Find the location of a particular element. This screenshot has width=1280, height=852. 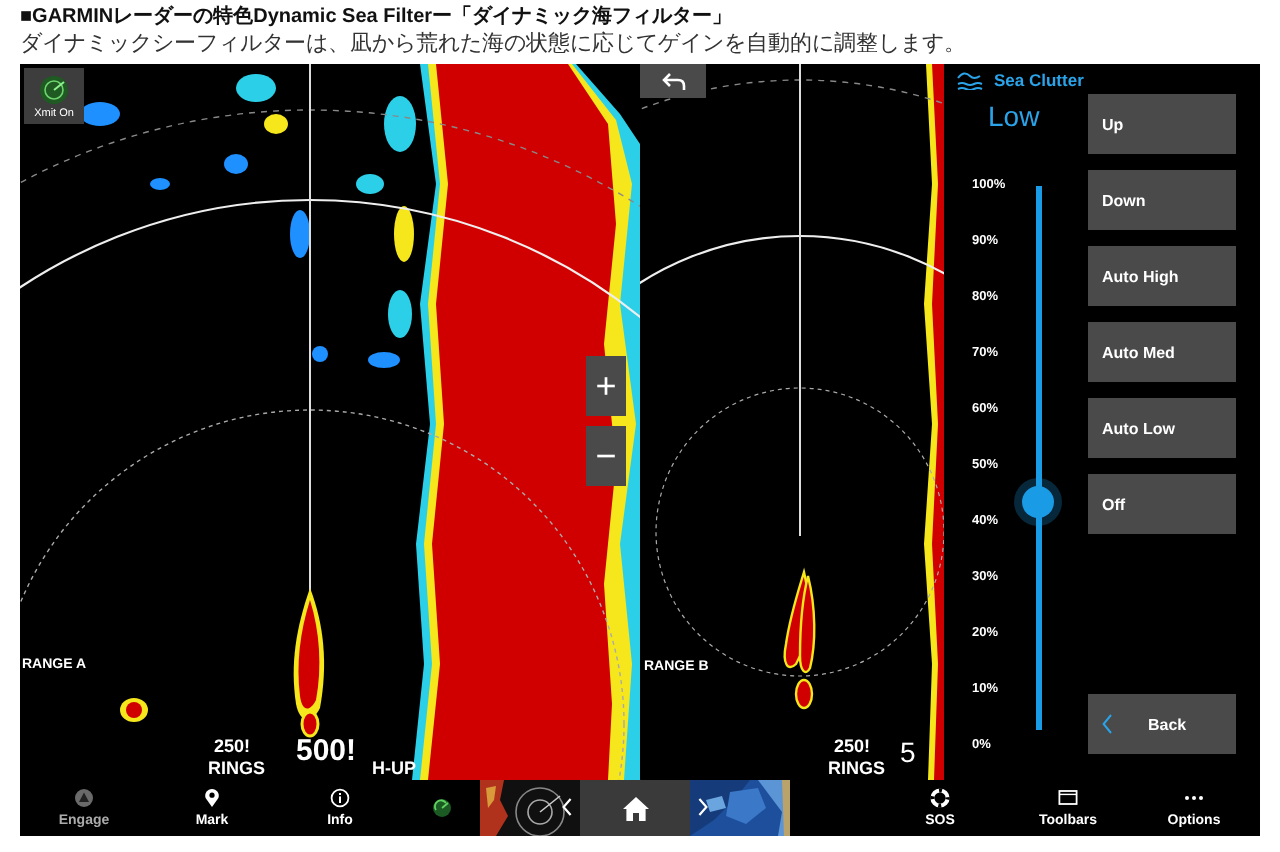

panel-title: Sea Clutter is located at coordinates (1039, 80).